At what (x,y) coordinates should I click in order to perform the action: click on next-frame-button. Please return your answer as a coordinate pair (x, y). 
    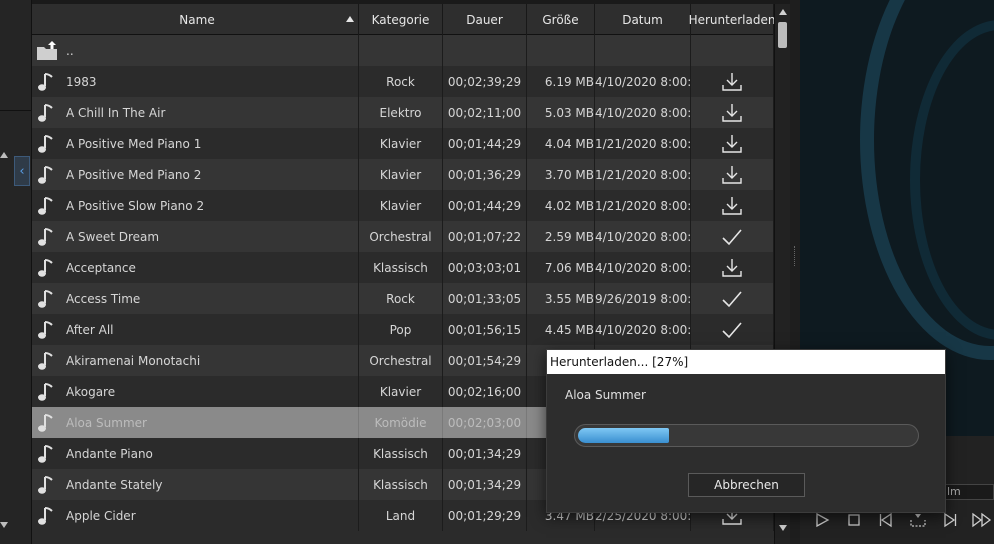
    Looking at the image, I should click on (950, 520).